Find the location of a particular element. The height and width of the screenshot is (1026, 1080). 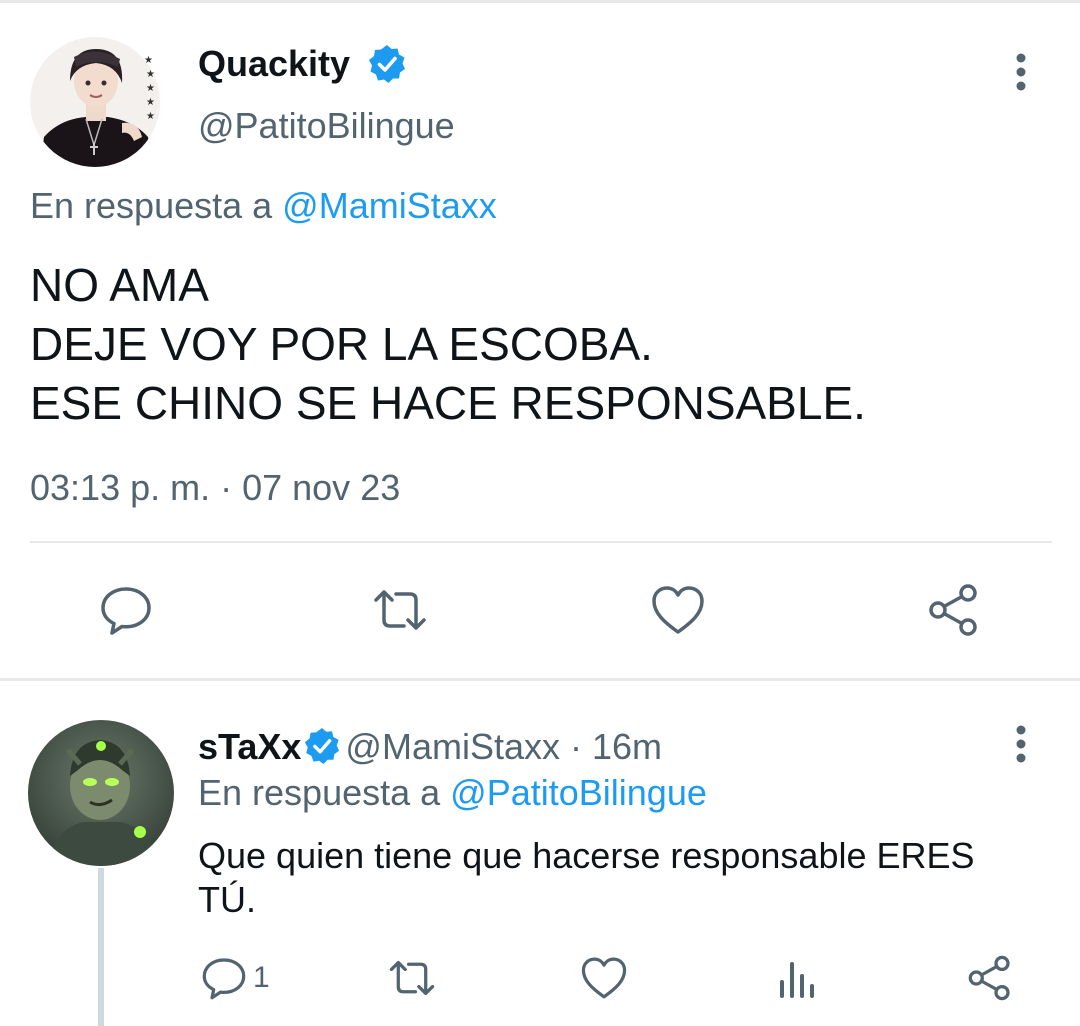

author-handle: @PatitoBilingue is located at coordinates (326, 126).